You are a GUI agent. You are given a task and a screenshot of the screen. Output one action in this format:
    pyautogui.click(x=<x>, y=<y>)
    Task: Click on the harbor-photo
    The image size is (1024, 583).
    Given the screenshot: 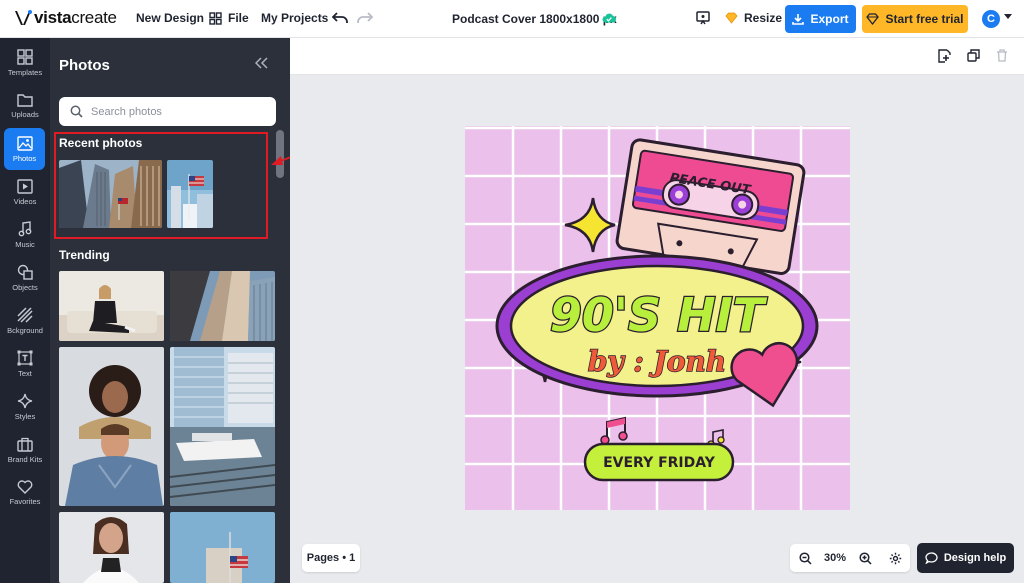 What is the action you would take?
    pyautogui.click(x=222, y=426)
    